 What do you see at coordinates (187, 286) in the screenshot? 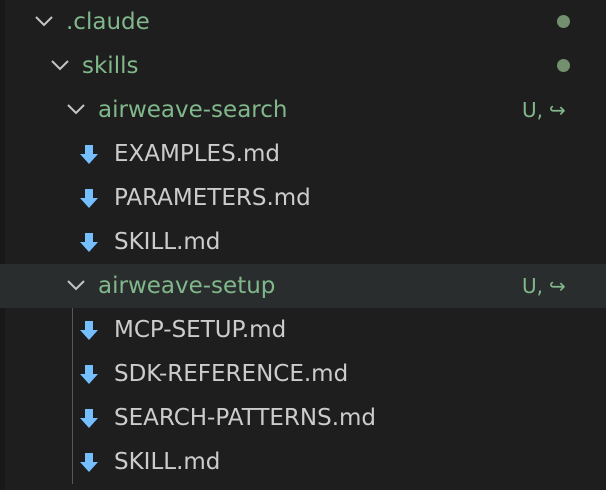
I see `folder-label: airweave-setup` at bounding box center [187, 286].